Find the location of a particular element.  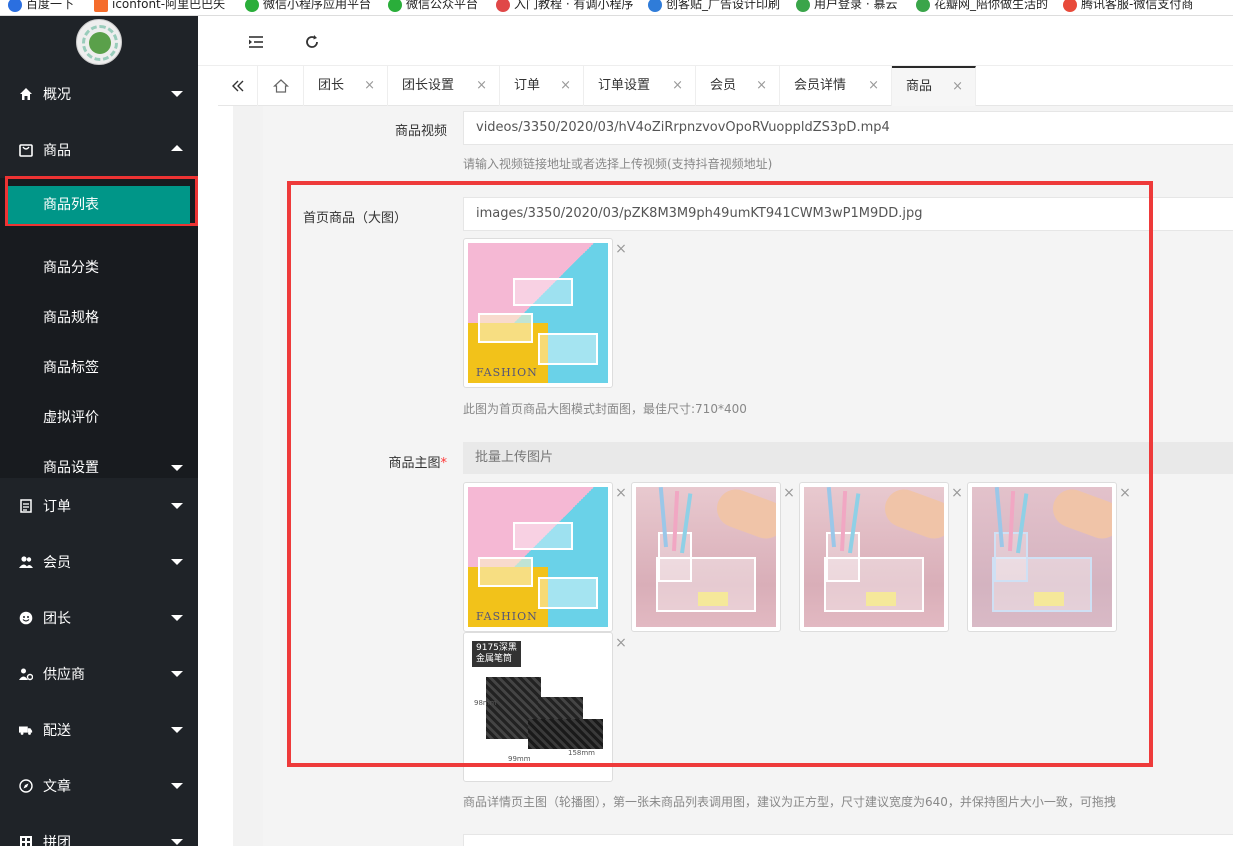

menu-item-supplier: 供应商 is located at coordinates (99, 674).